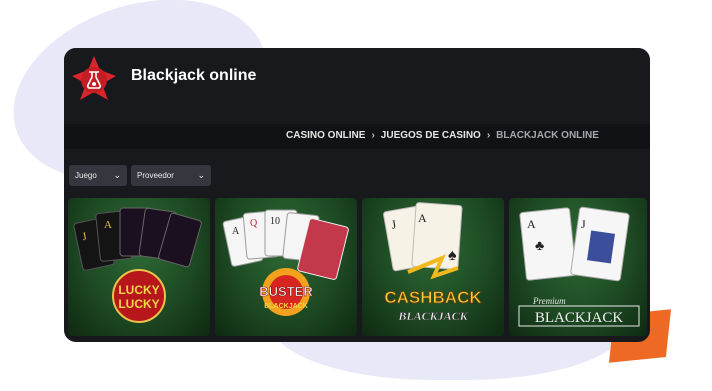 This screenshot has height=391, width=712. I want to click on proveedor-select: Proveedor ⌄, so click(171, 175).